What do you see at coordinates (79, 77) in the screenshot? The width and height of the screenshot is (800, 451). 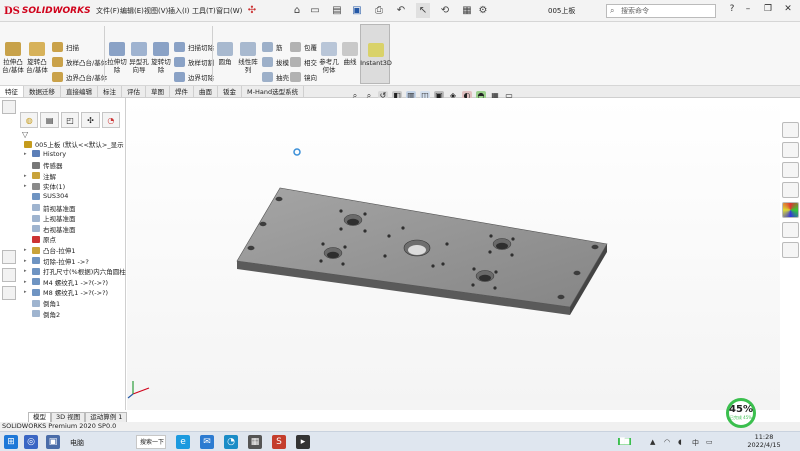 I see `boundary-boss-button: 边界凸台/基体` at bounding box center [79, 77].